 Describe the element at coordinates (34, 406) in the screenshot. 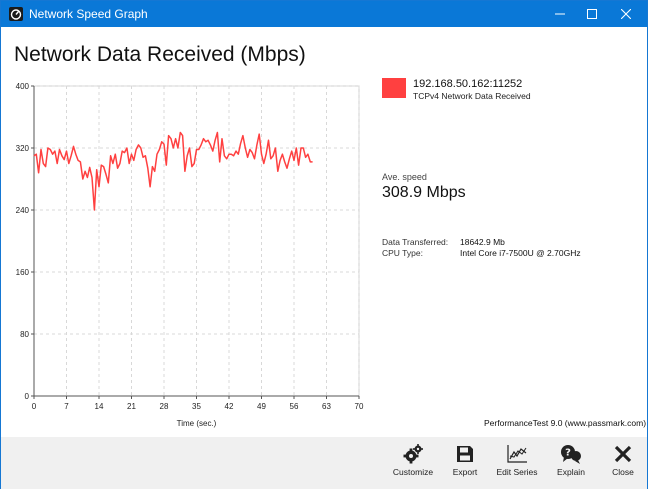

I see `x-tick-label: 0` at that location.